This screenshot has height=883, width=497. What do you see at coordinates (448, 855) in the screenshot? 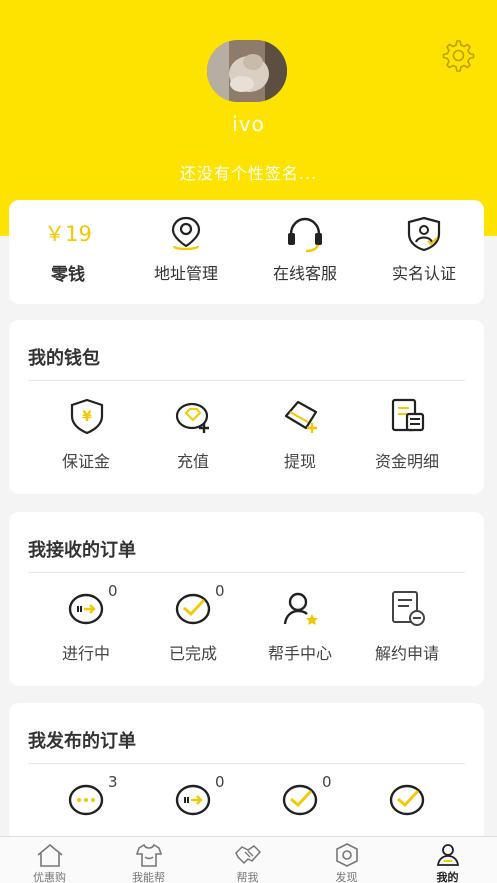
I see `user-icon` at bounding box center [448, 855].